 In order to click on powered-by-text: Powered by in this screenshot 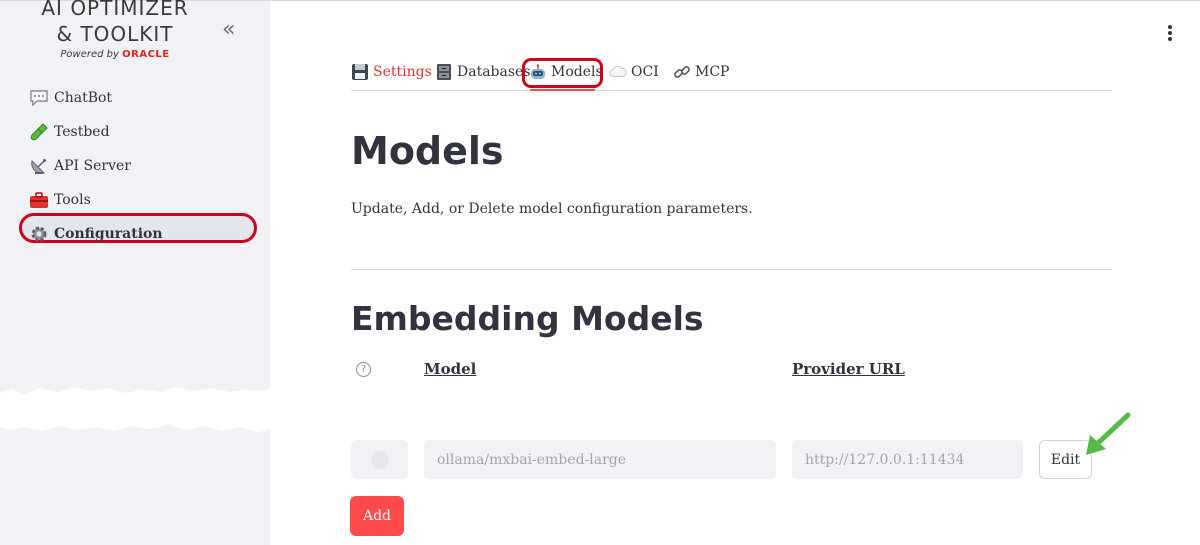, I will do `click(89, 54)`.